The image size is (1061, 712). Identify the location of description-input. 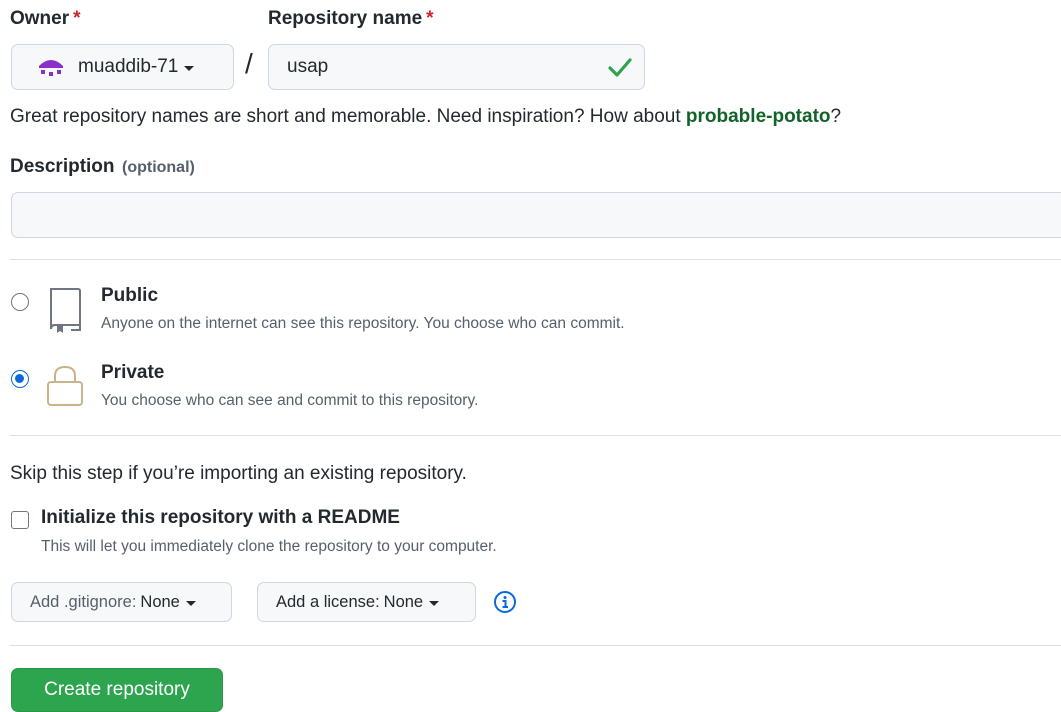
(536, 215).